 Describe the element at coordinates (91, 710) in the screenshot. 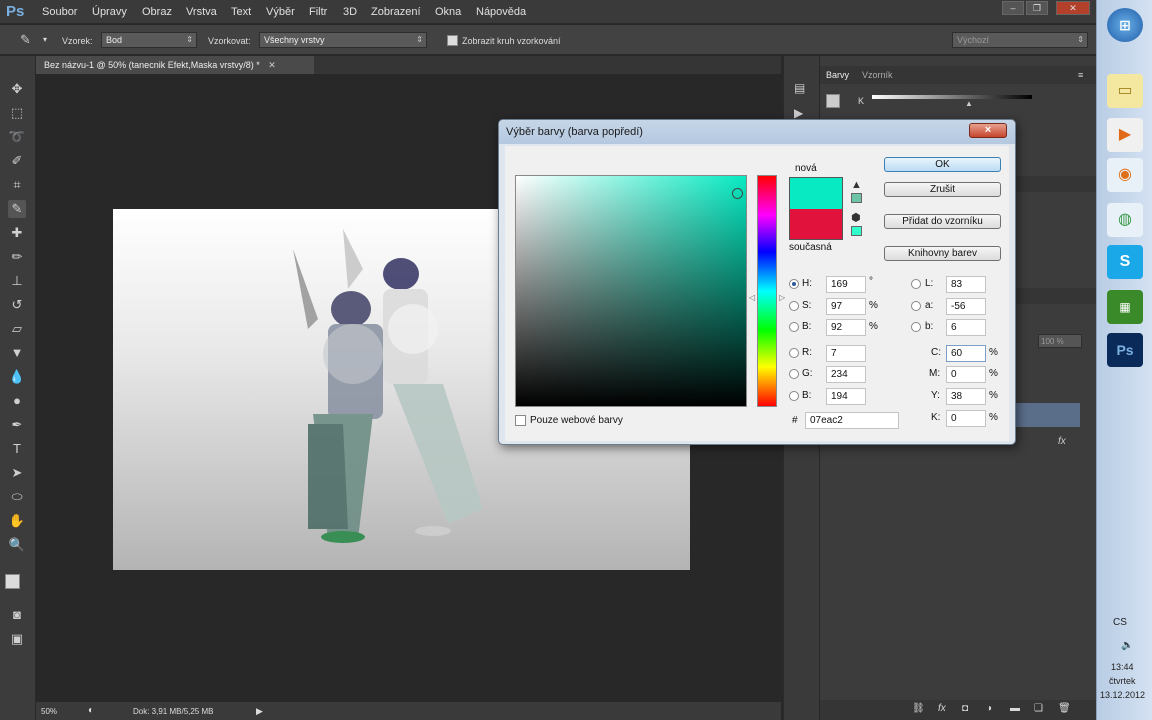

I see `status-menu-icon: ◐` at that location.